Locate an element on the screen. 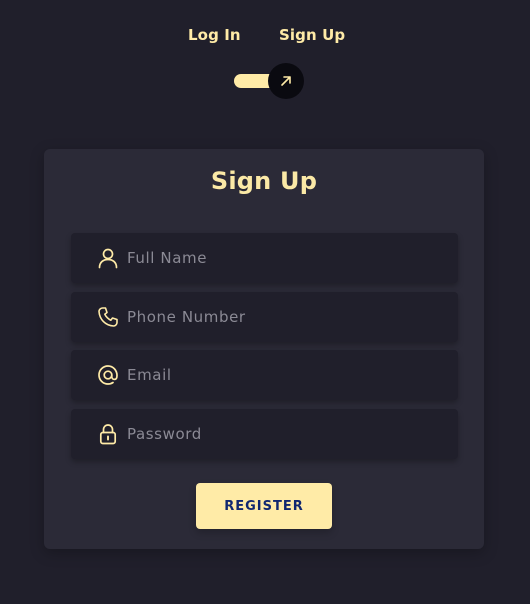 Image resolution: width=530 pixels, height=604 pixels. full-name-input is located at coordinates (286, 258).